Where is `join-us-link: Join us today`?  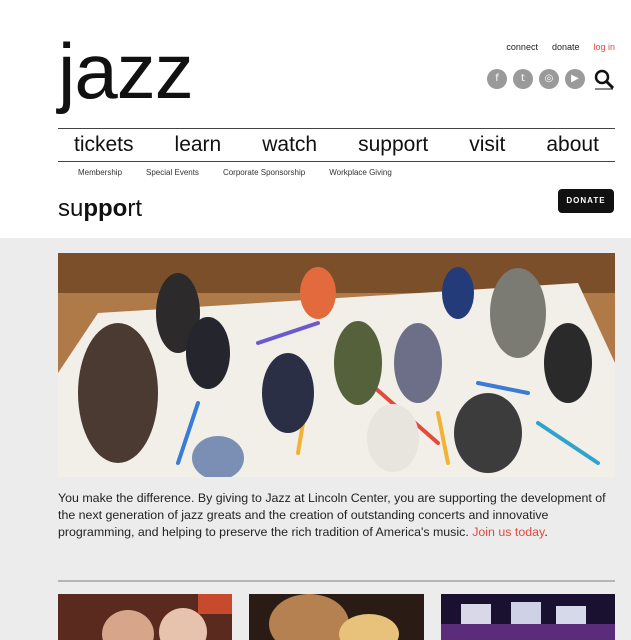 join-us-link: Join us today is located at coordinates (508, 532).